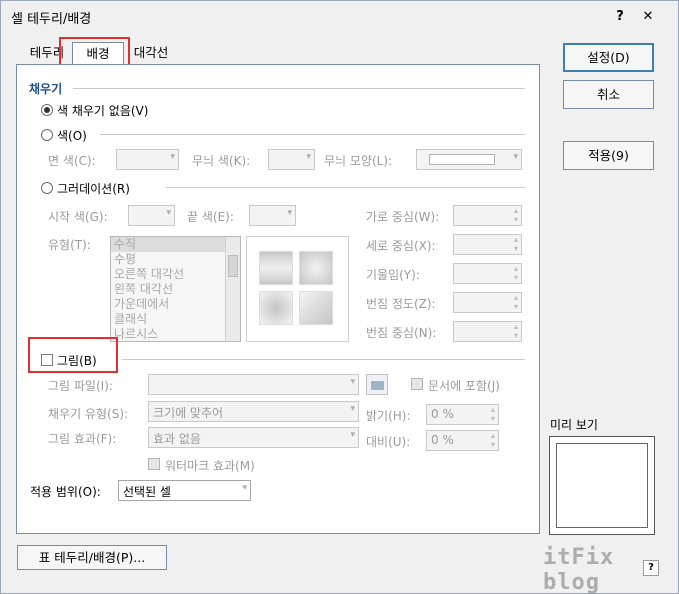  Describe the element at coordinates (253, 384) in the screenshot. I see `picture-file-dropdown` at that location.